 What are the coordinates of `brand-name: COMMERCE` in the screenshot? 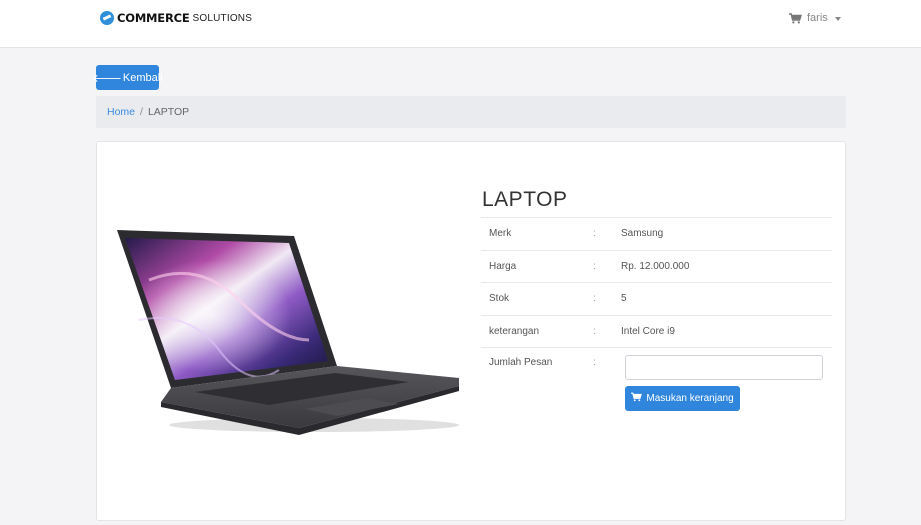 It's located at (153, 18).